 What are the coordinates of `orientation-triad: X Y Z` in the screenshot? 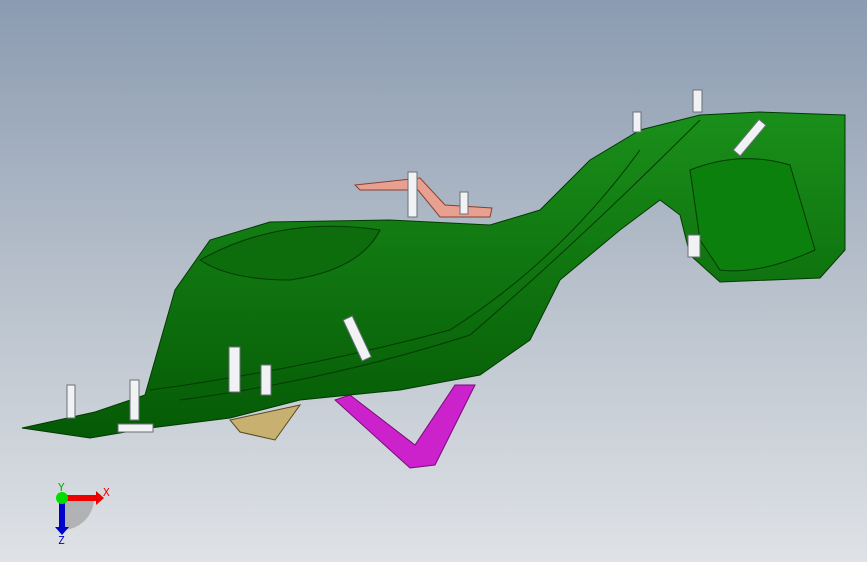 It's located at (82, 514).